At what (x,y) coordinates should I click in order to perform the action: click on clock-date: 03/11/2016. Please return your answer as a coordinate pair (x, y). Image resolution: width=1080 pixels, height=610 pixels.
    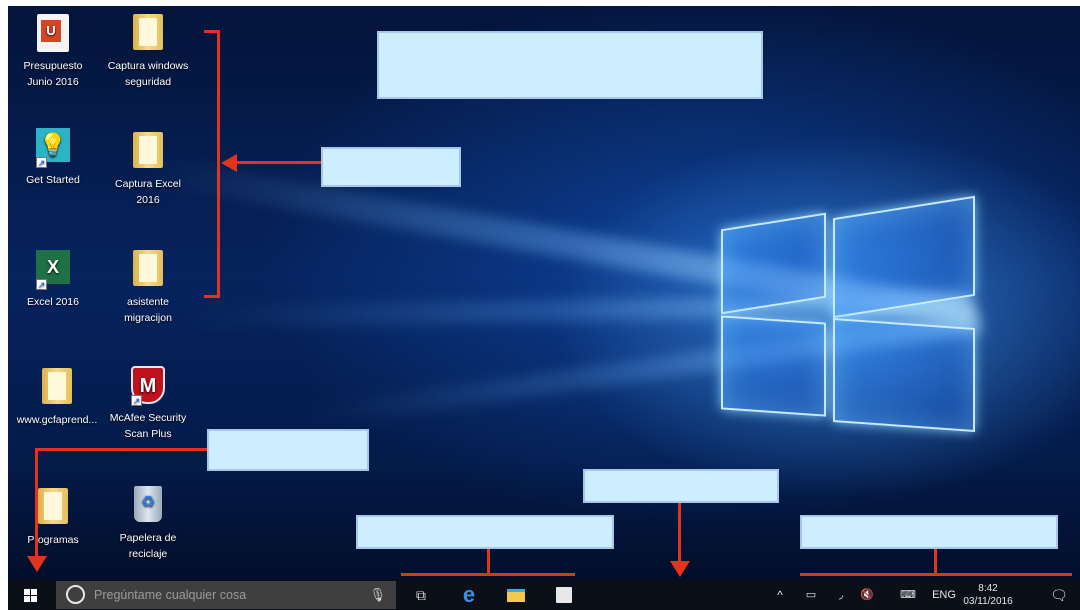
    Looking at the image, I should click on (988, 601).